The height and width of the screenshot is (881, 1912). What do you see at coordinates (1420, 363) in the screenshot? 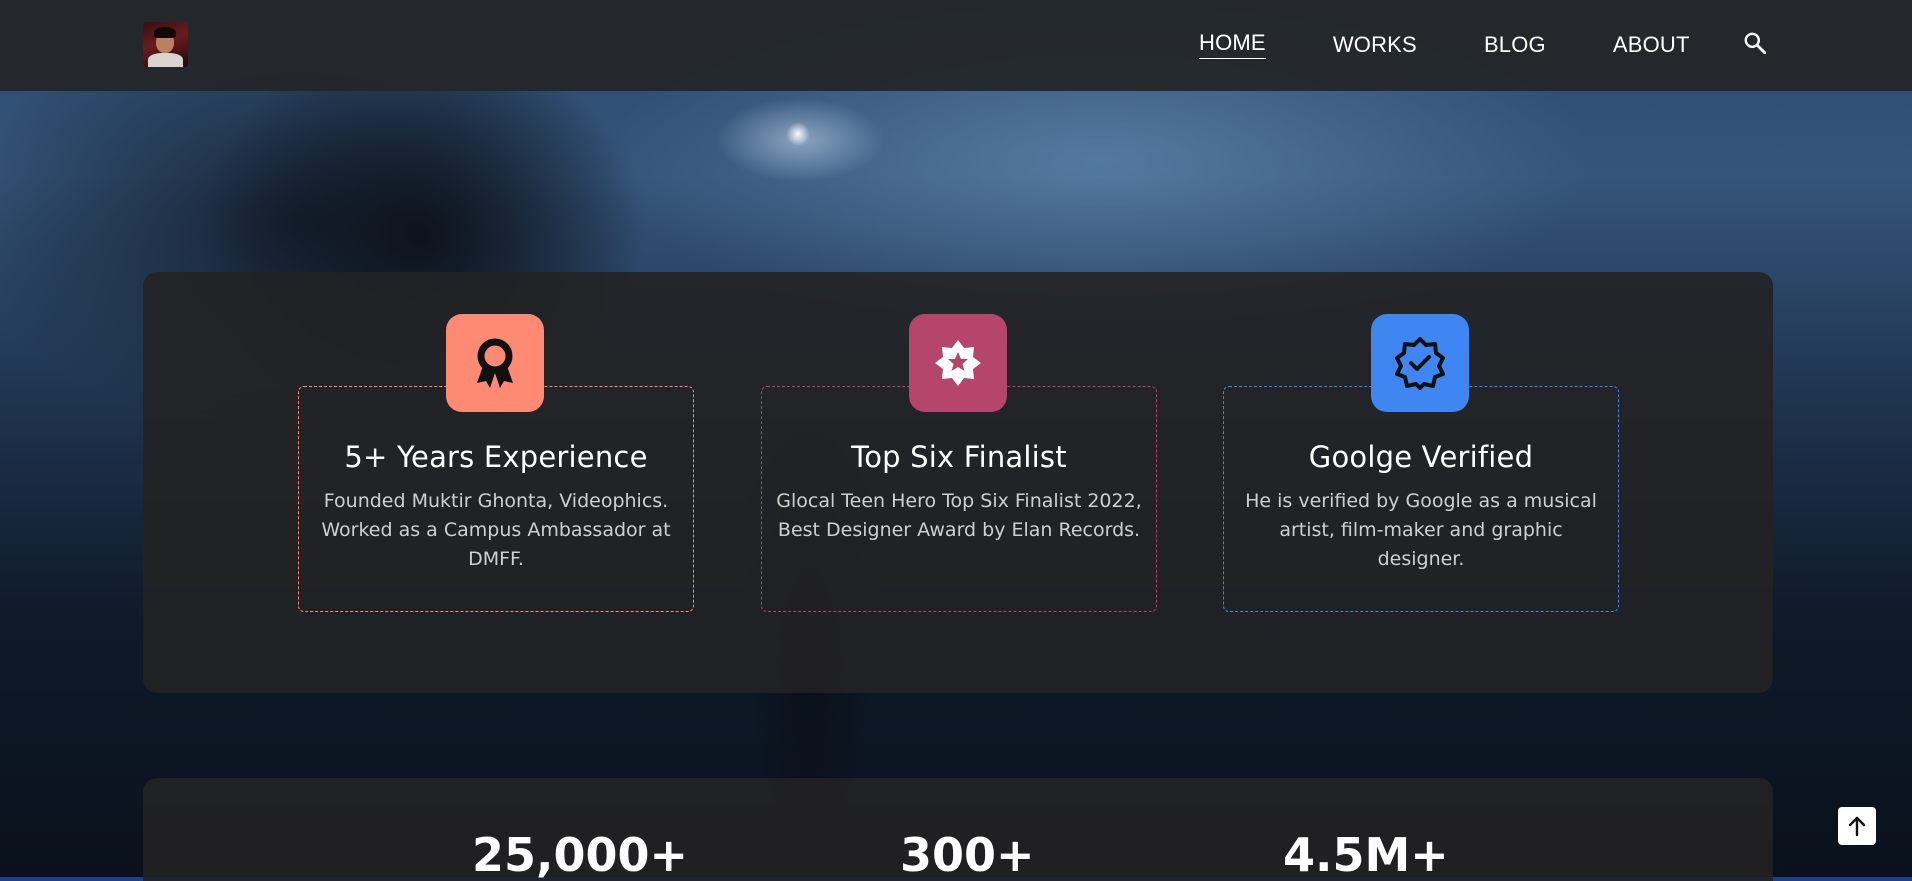
I see `verified-badge-icon` at bounding box center [1420, 363].